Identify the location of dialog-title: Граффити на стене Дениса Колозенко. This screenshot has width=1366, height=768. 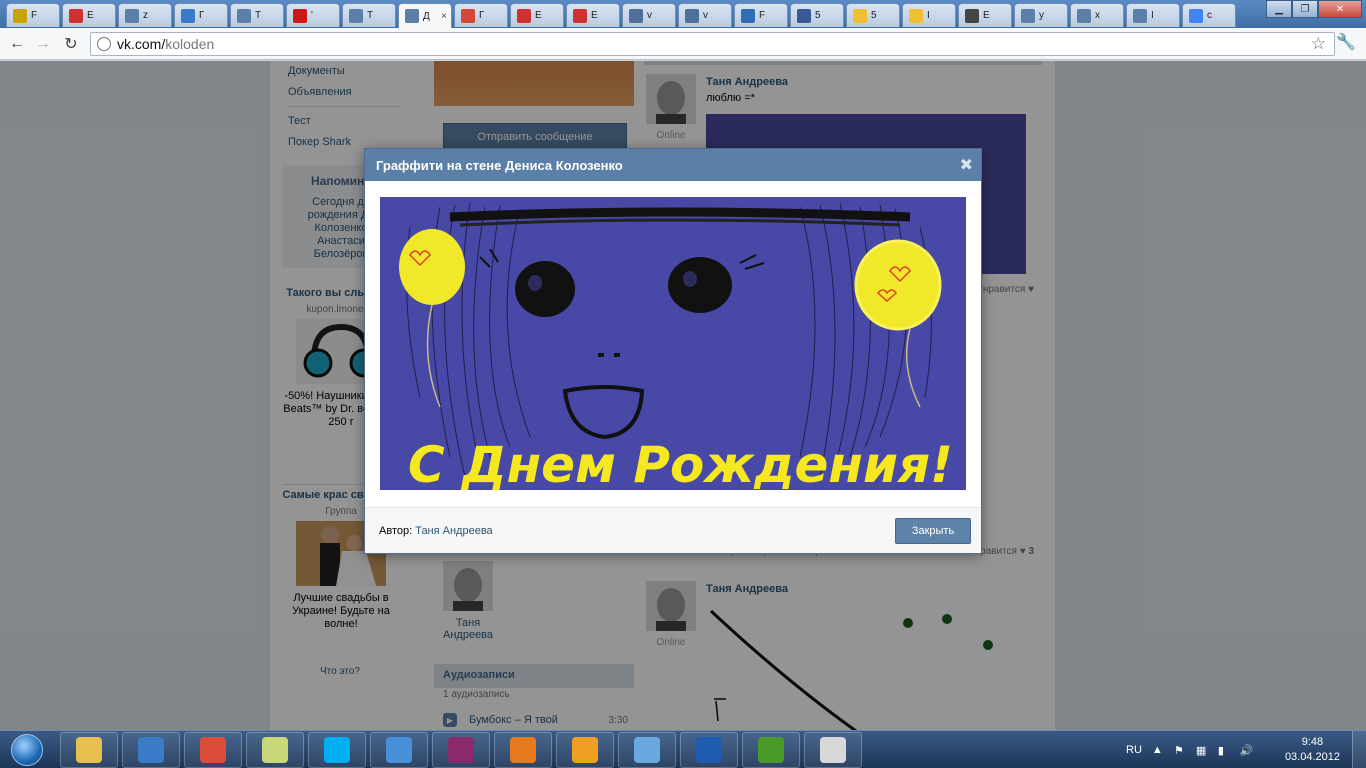
(499, 165).